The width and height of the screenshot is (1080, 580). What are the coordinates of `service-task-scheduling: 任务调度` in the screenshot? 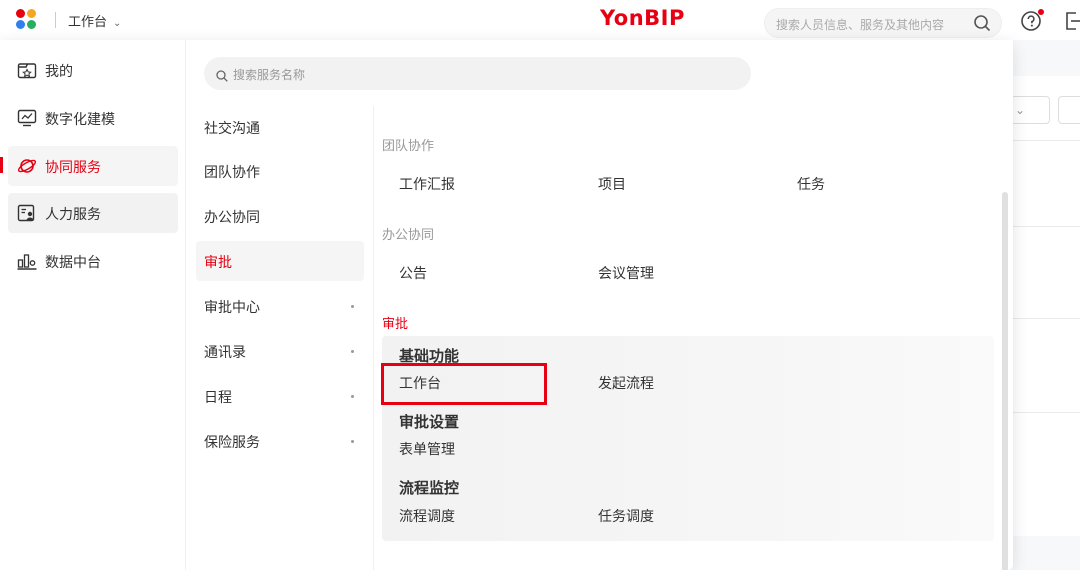 It's located at (626, 516).